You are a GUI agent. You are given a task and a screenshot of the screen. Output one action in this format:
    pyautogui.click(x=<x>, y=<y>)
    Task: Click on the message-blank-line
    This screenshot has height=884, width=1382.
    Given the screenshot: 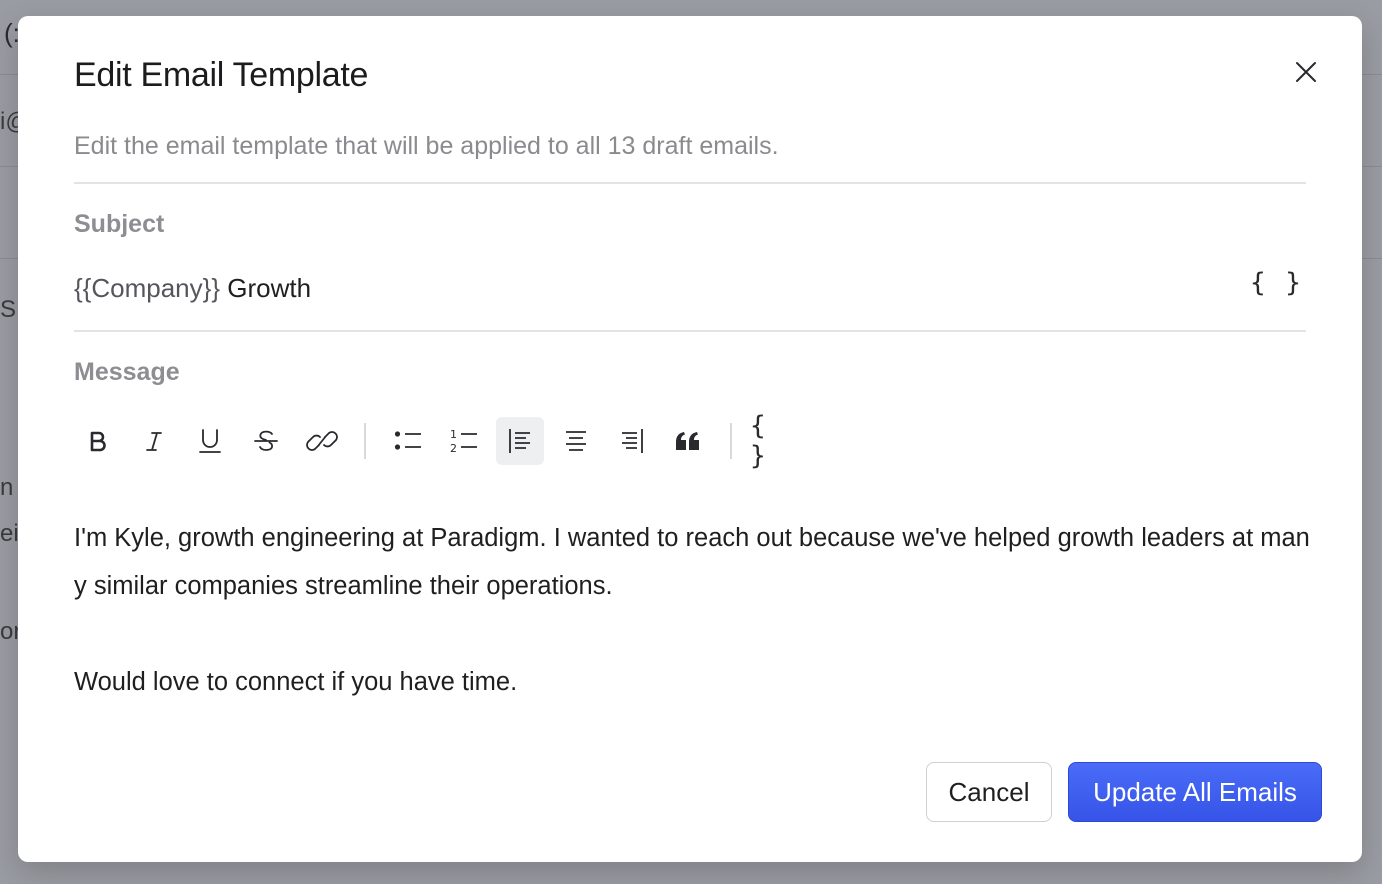 What is the action you would take?
    pyautogui.click(x=694, y=634)
    